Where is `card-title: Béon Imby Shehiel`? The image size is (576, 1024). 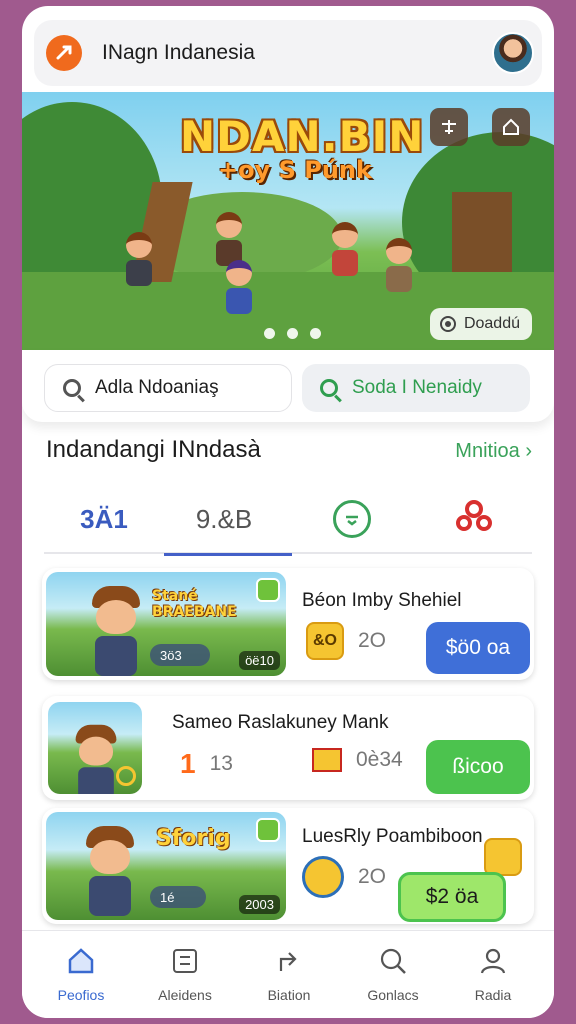 card-title: Béon Imby Shehiel is located at coordinates (382, 600).